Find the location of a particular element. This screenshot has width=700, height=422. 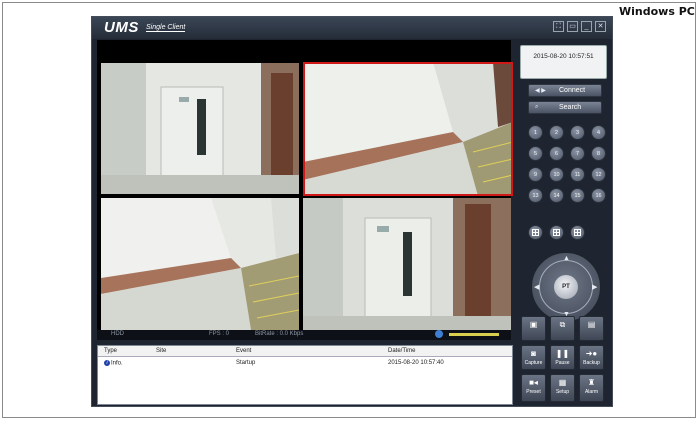

layout-2x2-button is located at coordinates (535, 232).